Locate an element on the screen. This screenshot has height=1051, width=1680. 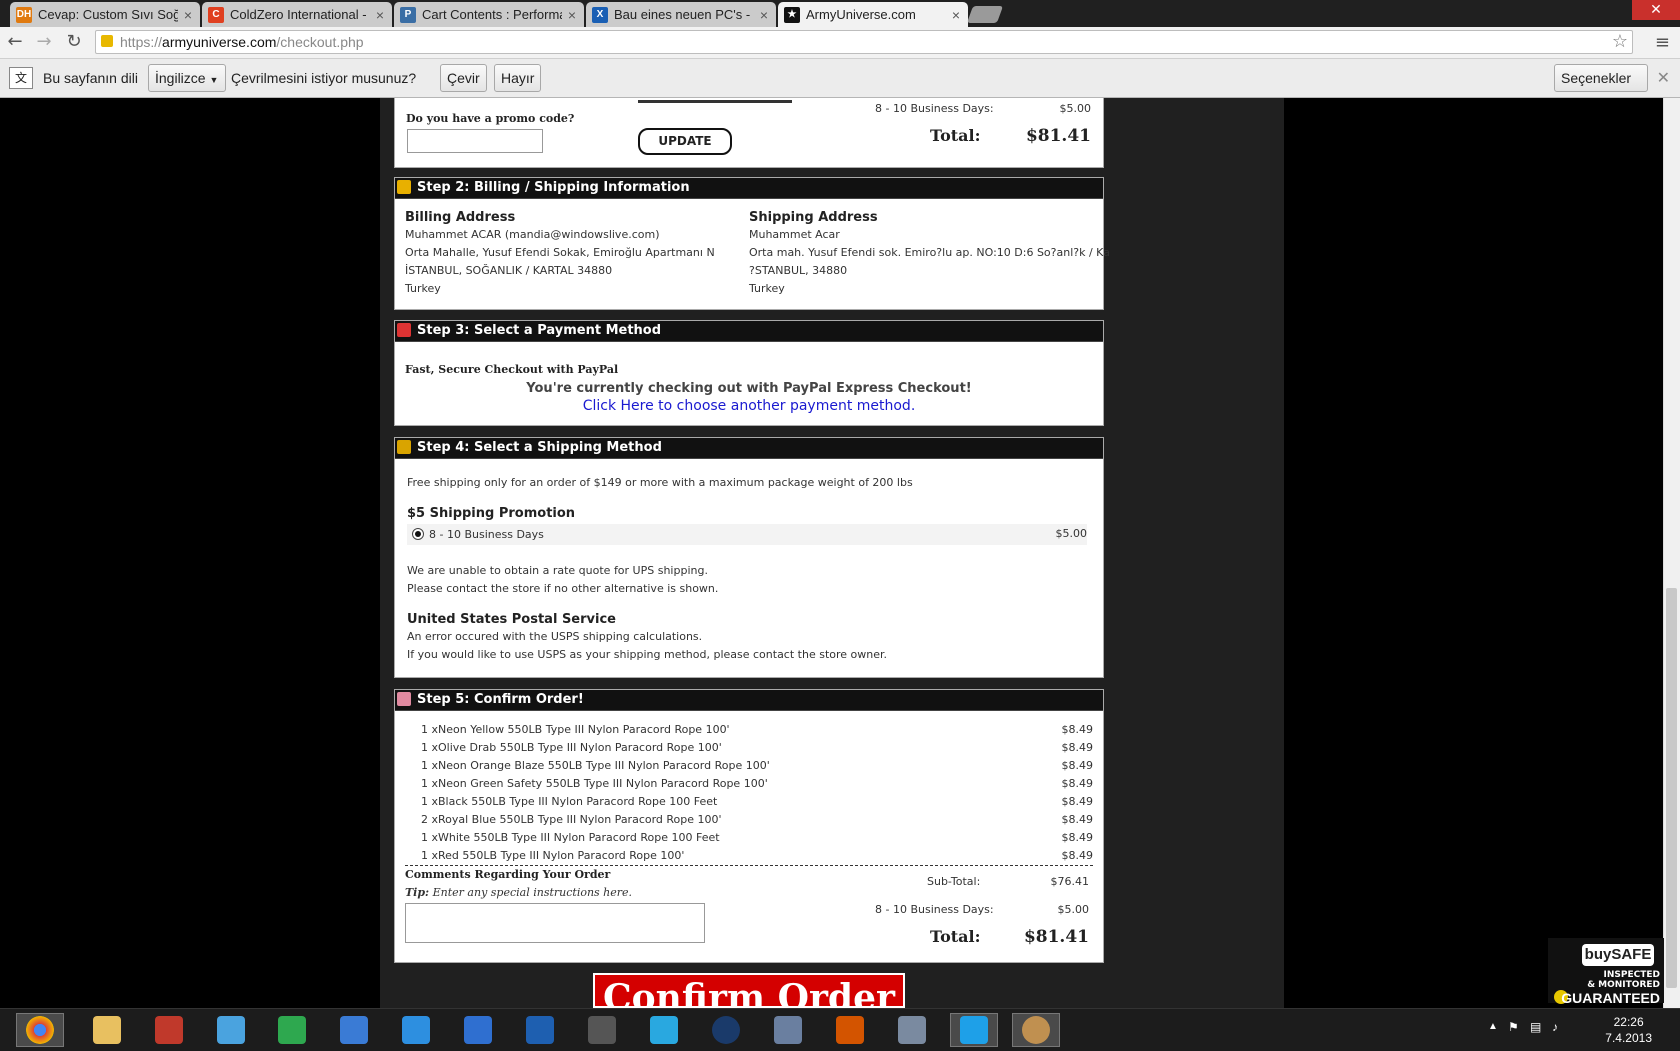
translate-button: Çevir is located at coordinates (463, 78).